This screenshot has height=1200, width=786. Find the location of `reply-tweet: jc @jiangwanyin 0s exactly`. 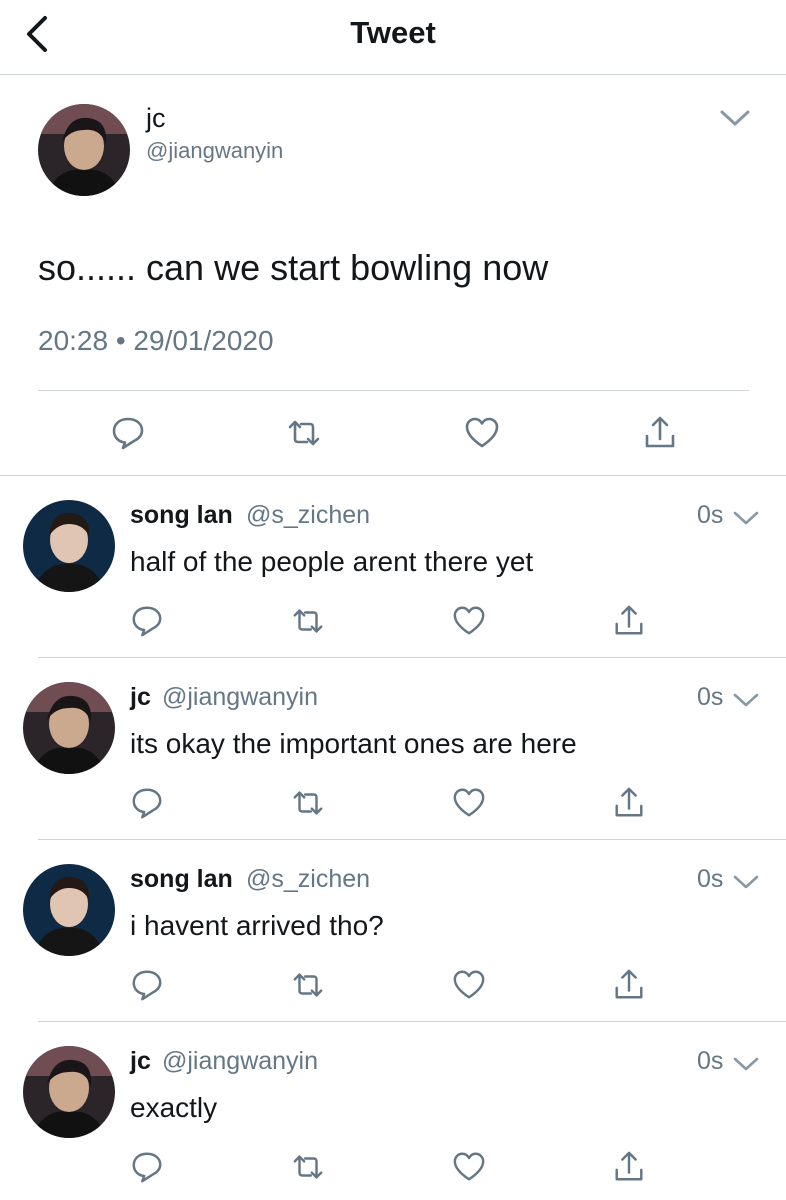

reply-tweet: jc @jiangwanyin 0s exactly is located at coordinates (393, 1111).